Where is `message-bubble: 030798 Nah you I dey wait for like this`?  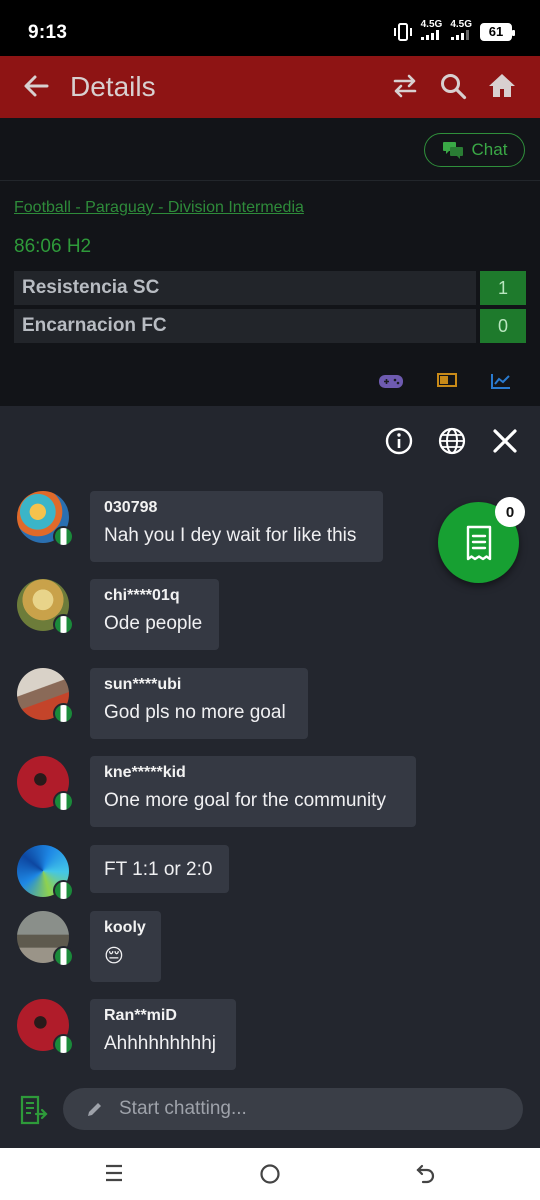 message-bubble: 030798 Nah you I dey wait for like this is located at coordinates (236, 526).